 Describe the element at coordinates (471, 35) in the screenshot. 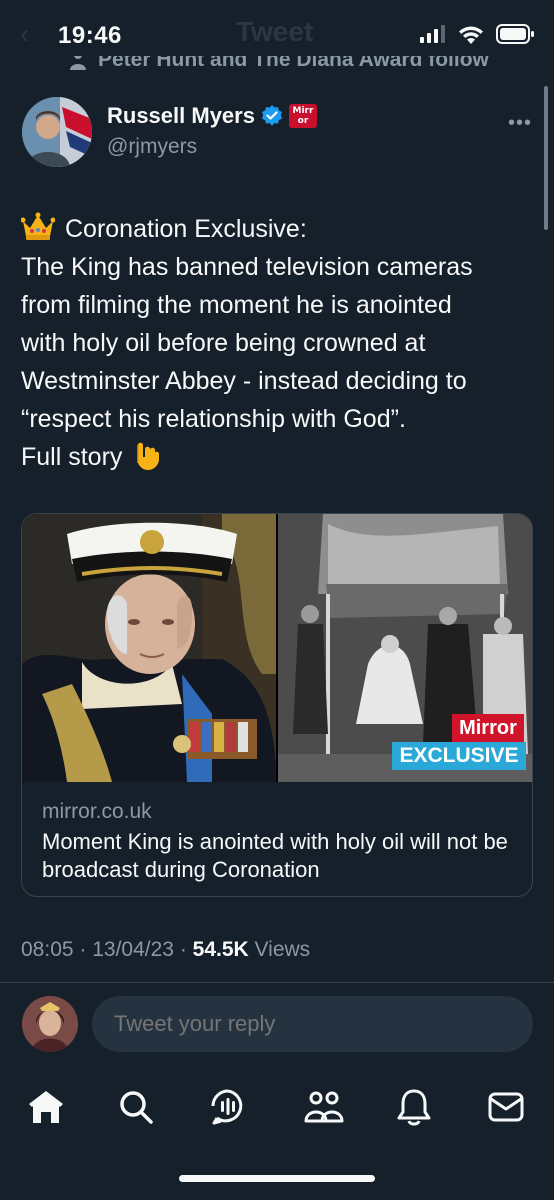

I see `wifi-icon` at that location.